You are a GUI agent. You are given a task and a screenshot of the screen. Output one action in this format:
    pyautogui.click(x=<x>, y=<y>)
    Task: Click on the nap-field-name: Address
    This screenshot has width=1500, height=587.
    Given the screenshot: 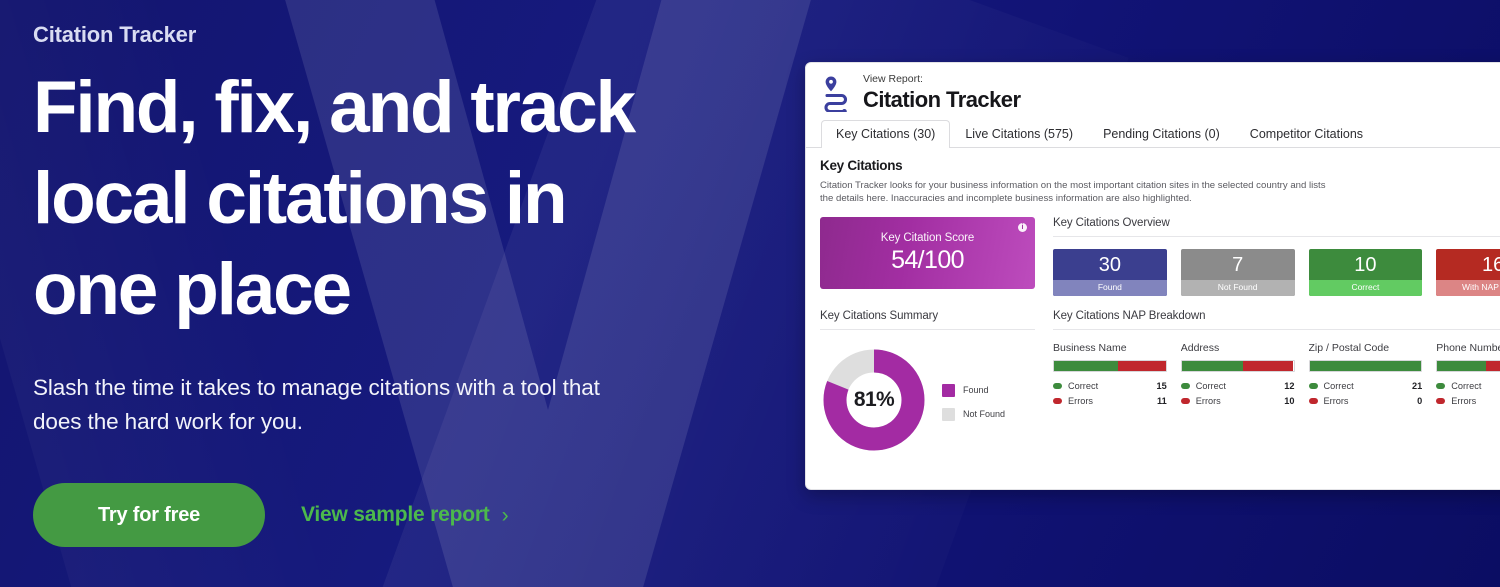 What is the action you would take?
    pyautogui.click(x=1200, y=348)
    